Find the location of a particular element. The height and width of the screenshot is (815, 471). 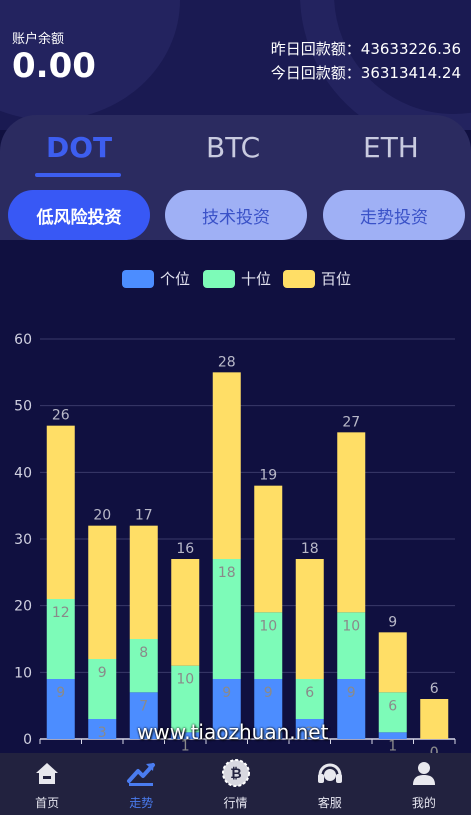

data-label: 0 is located at coordinates (434, 749).